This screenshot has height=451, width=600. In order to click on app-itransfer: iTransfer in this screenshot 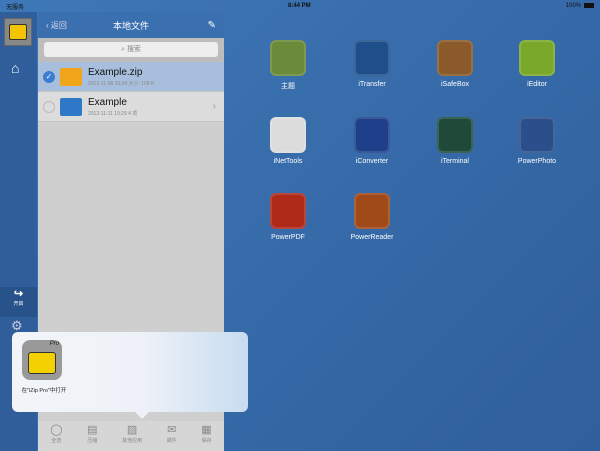, I will do `click(372, 64)`.